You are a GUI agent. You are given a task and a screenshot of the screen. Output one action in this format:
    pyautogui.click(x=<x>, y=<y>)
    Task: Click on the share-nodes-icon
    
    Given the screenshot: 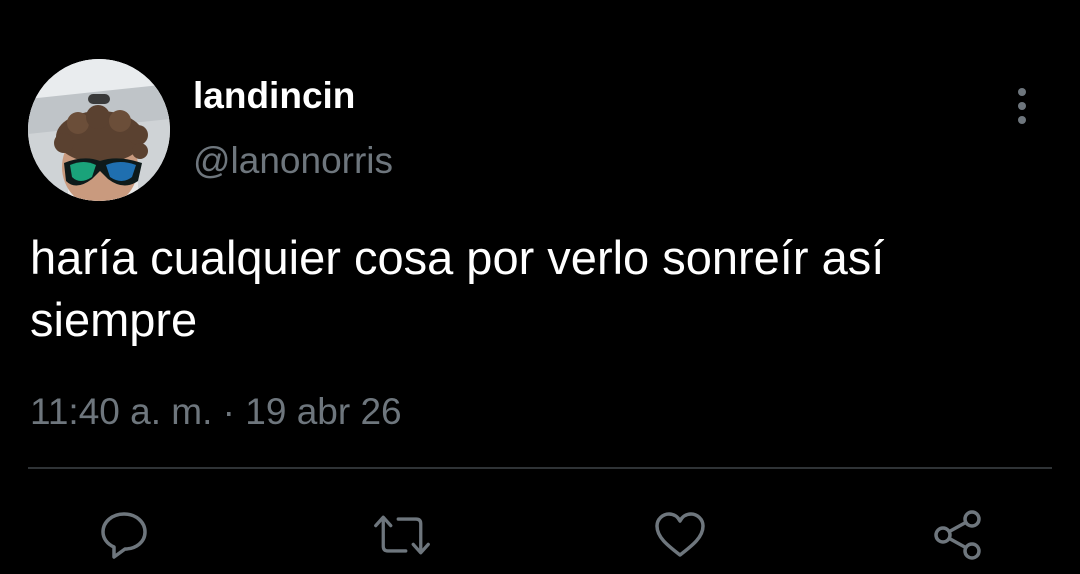 What is the action you would take?
    pyautogui.click(x=957, y=535)
    